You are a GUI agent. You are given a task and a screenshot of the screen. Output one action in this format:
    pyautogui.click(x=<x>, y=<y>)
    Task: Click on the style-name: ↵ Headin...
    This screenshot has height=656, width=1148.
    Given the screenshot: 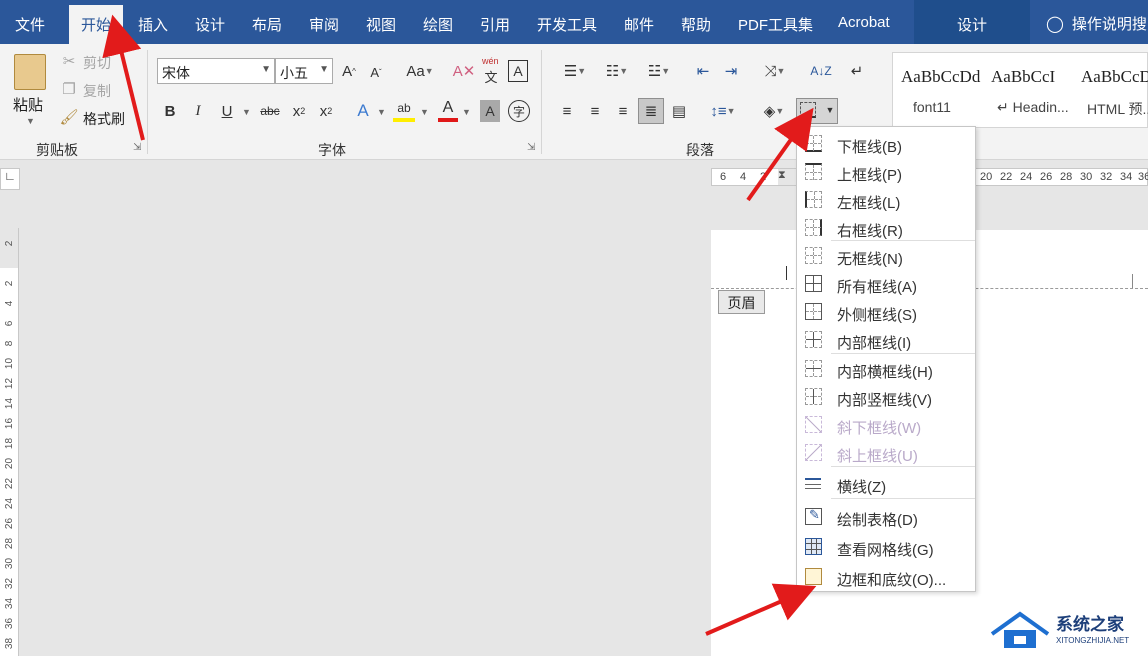 What is the action you would take?
    pyautogui.click(x=1033, y=107)
    